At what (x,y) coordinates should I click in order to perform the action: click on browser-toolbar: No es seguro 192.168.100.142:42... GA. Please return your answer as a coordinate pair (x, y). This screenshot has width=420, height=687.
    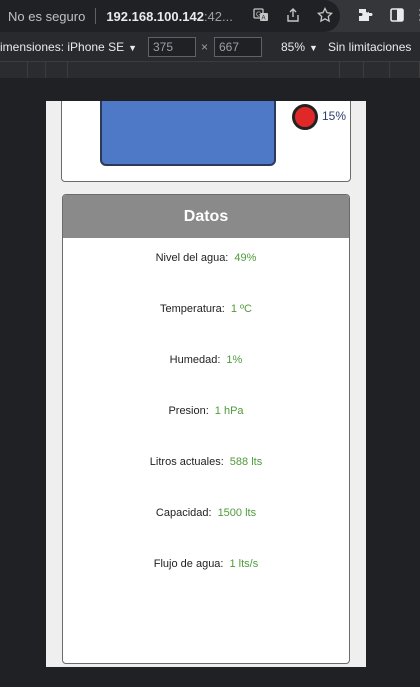
    Looking at the image, I should click on (210, 16).